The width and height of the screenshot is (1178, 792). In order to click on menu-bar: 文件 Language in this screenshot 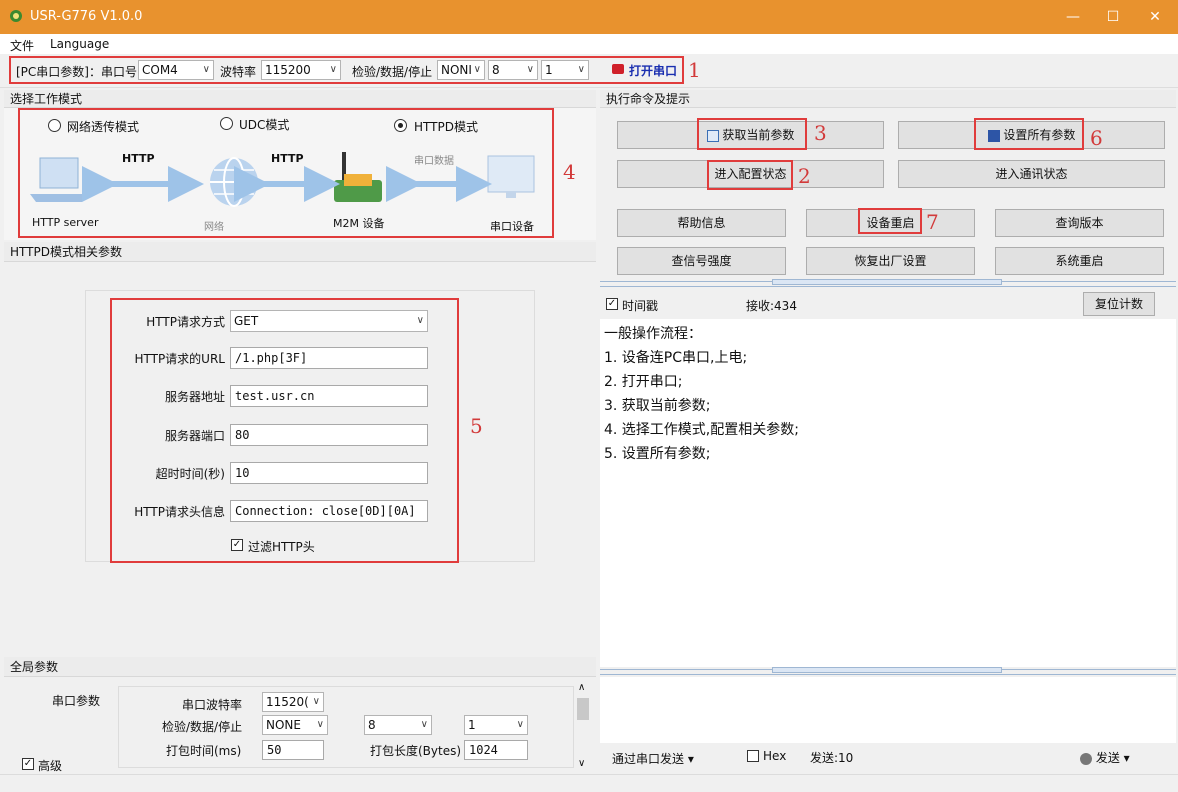, I will do `click(589, 44)`.